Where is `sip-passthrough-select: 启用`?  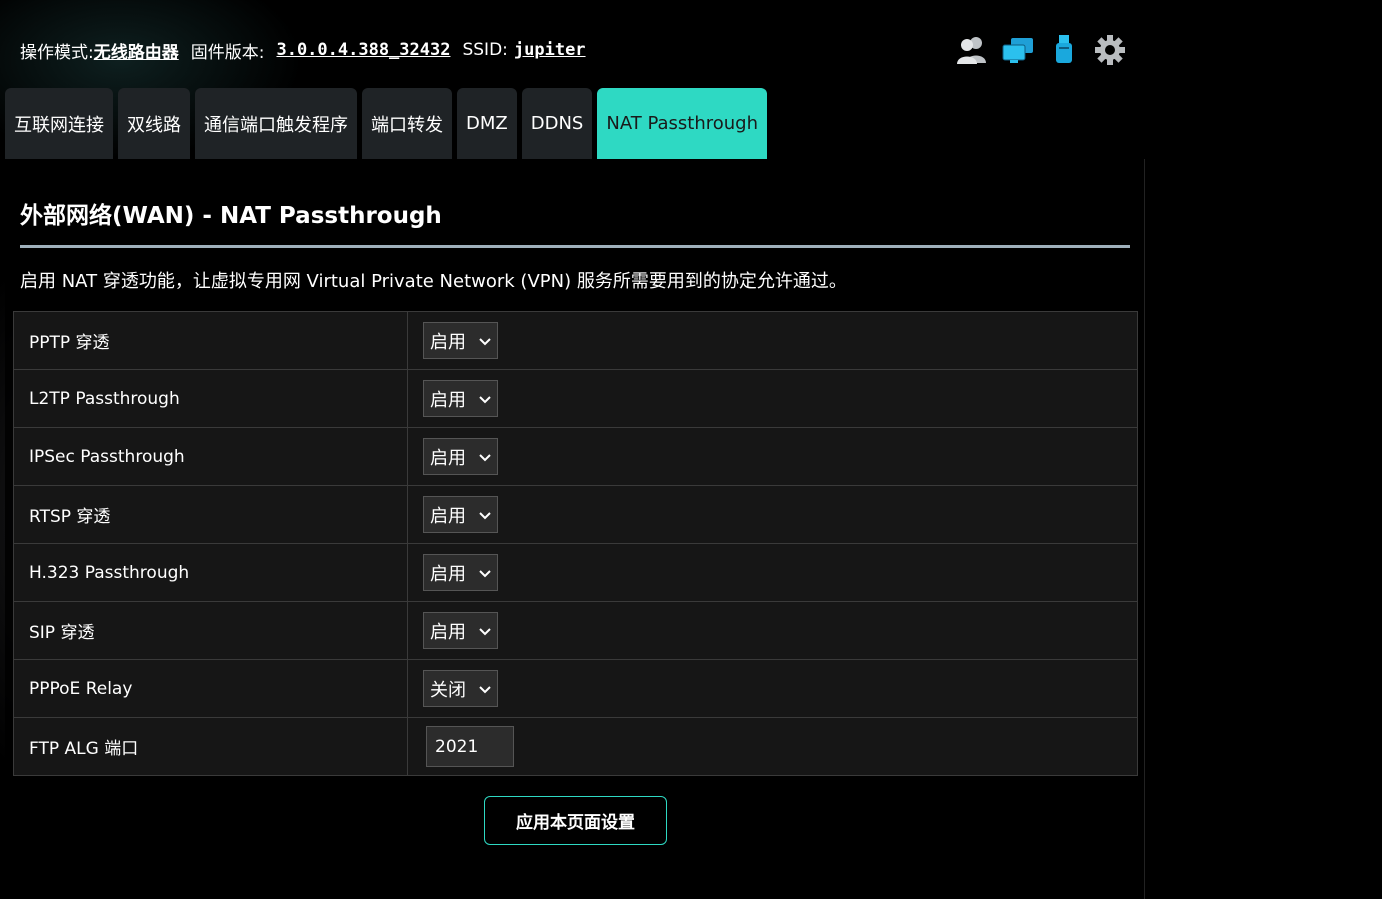
sip-passthrough-select: 启用 is located at coordinates (460, 630).